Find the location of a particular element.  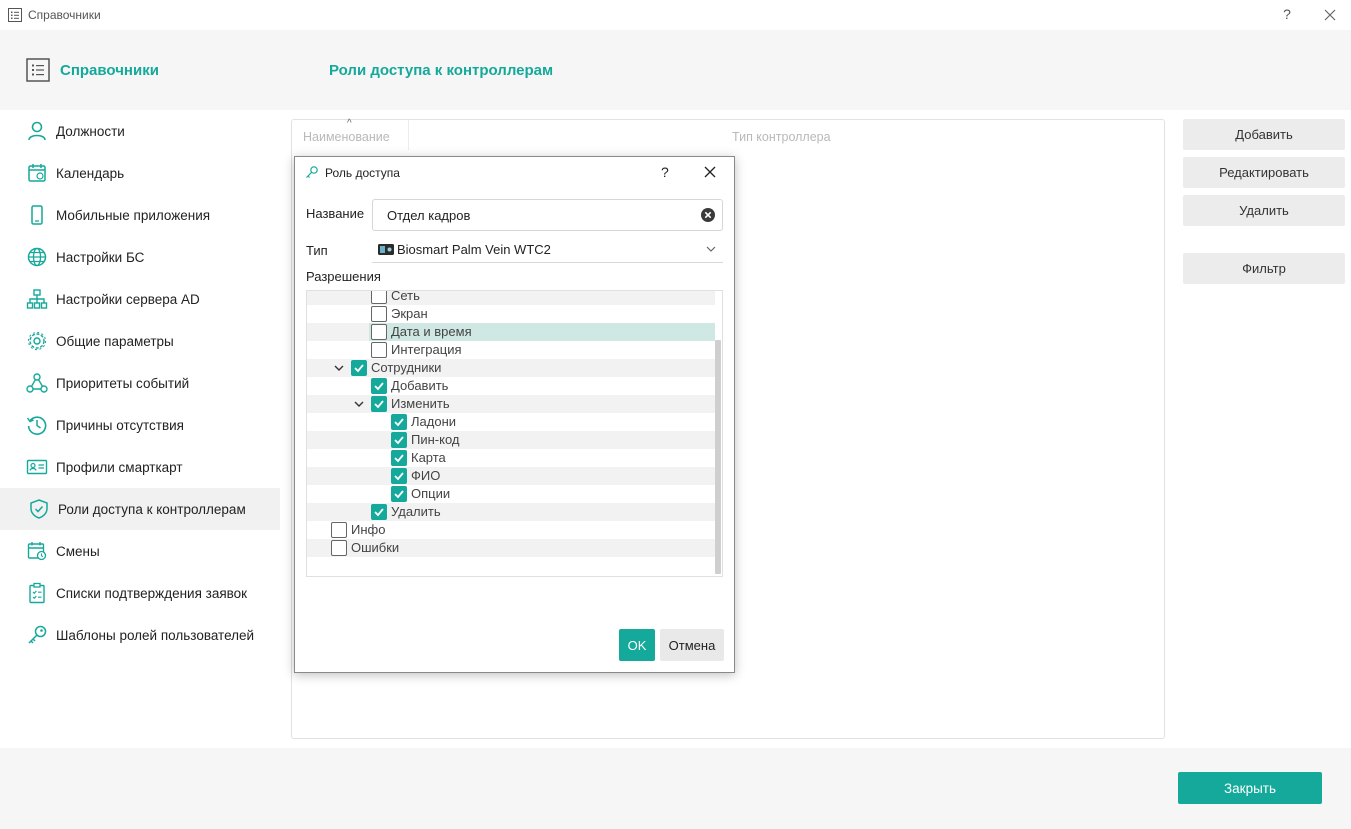

tree-item: Опции is located at coordinates (511, 494).